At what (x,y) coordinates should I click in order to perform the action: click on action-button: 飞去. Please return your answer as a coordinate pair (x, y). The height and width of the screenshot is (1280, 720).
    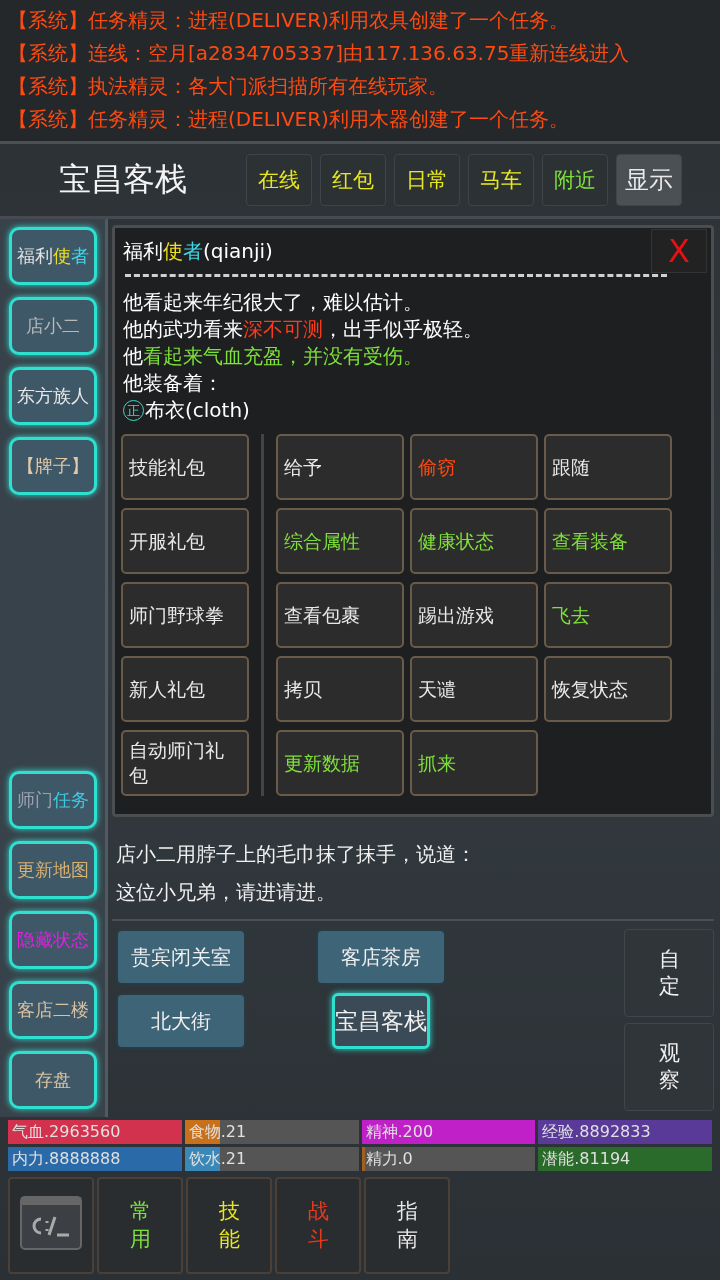
    Looking at the image, I should click on (608, 615).